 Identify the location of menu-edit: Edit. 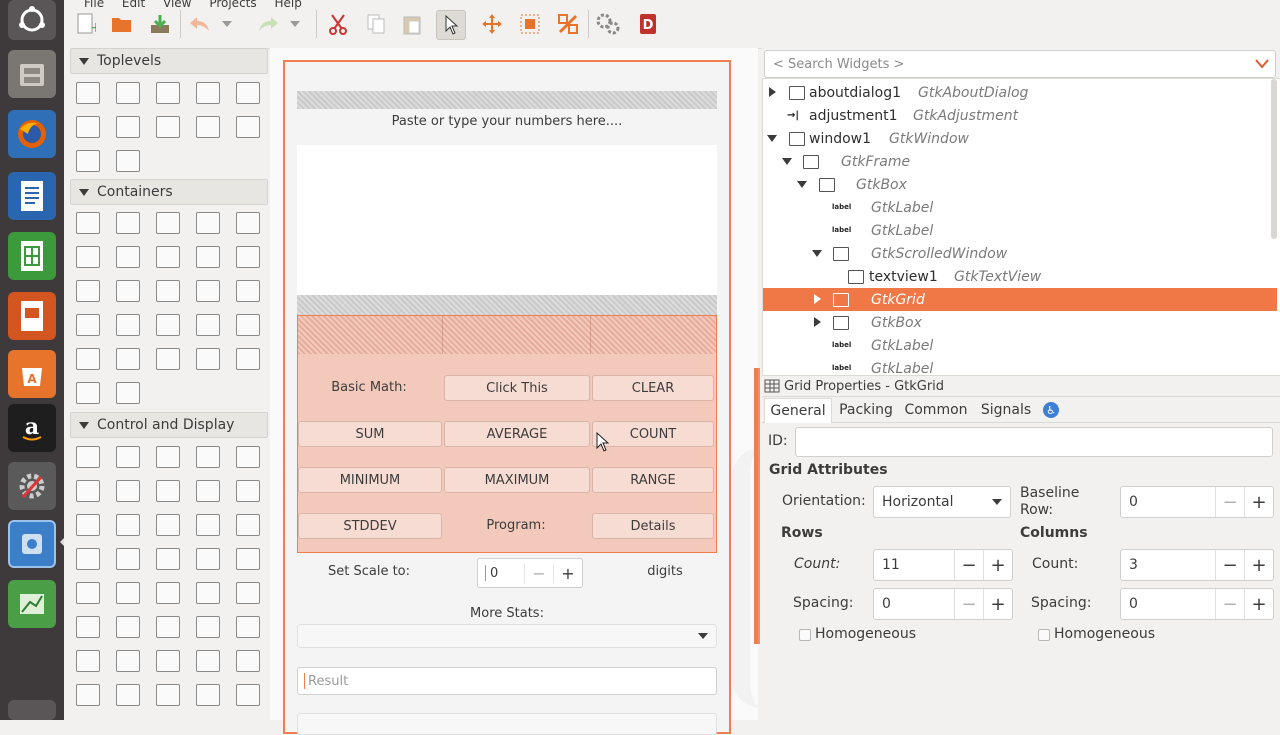
(133, 5).